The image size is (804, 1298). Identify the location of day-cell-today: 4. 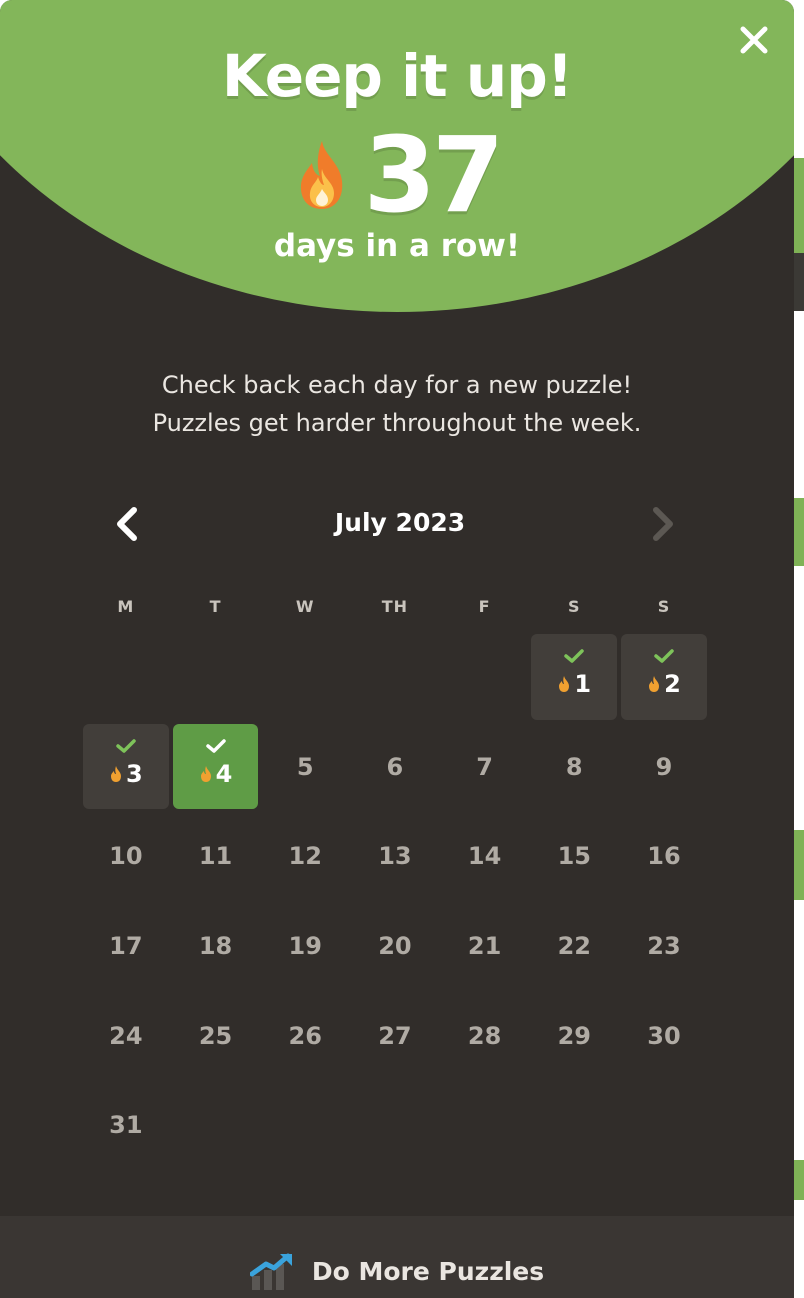
(216, 767).